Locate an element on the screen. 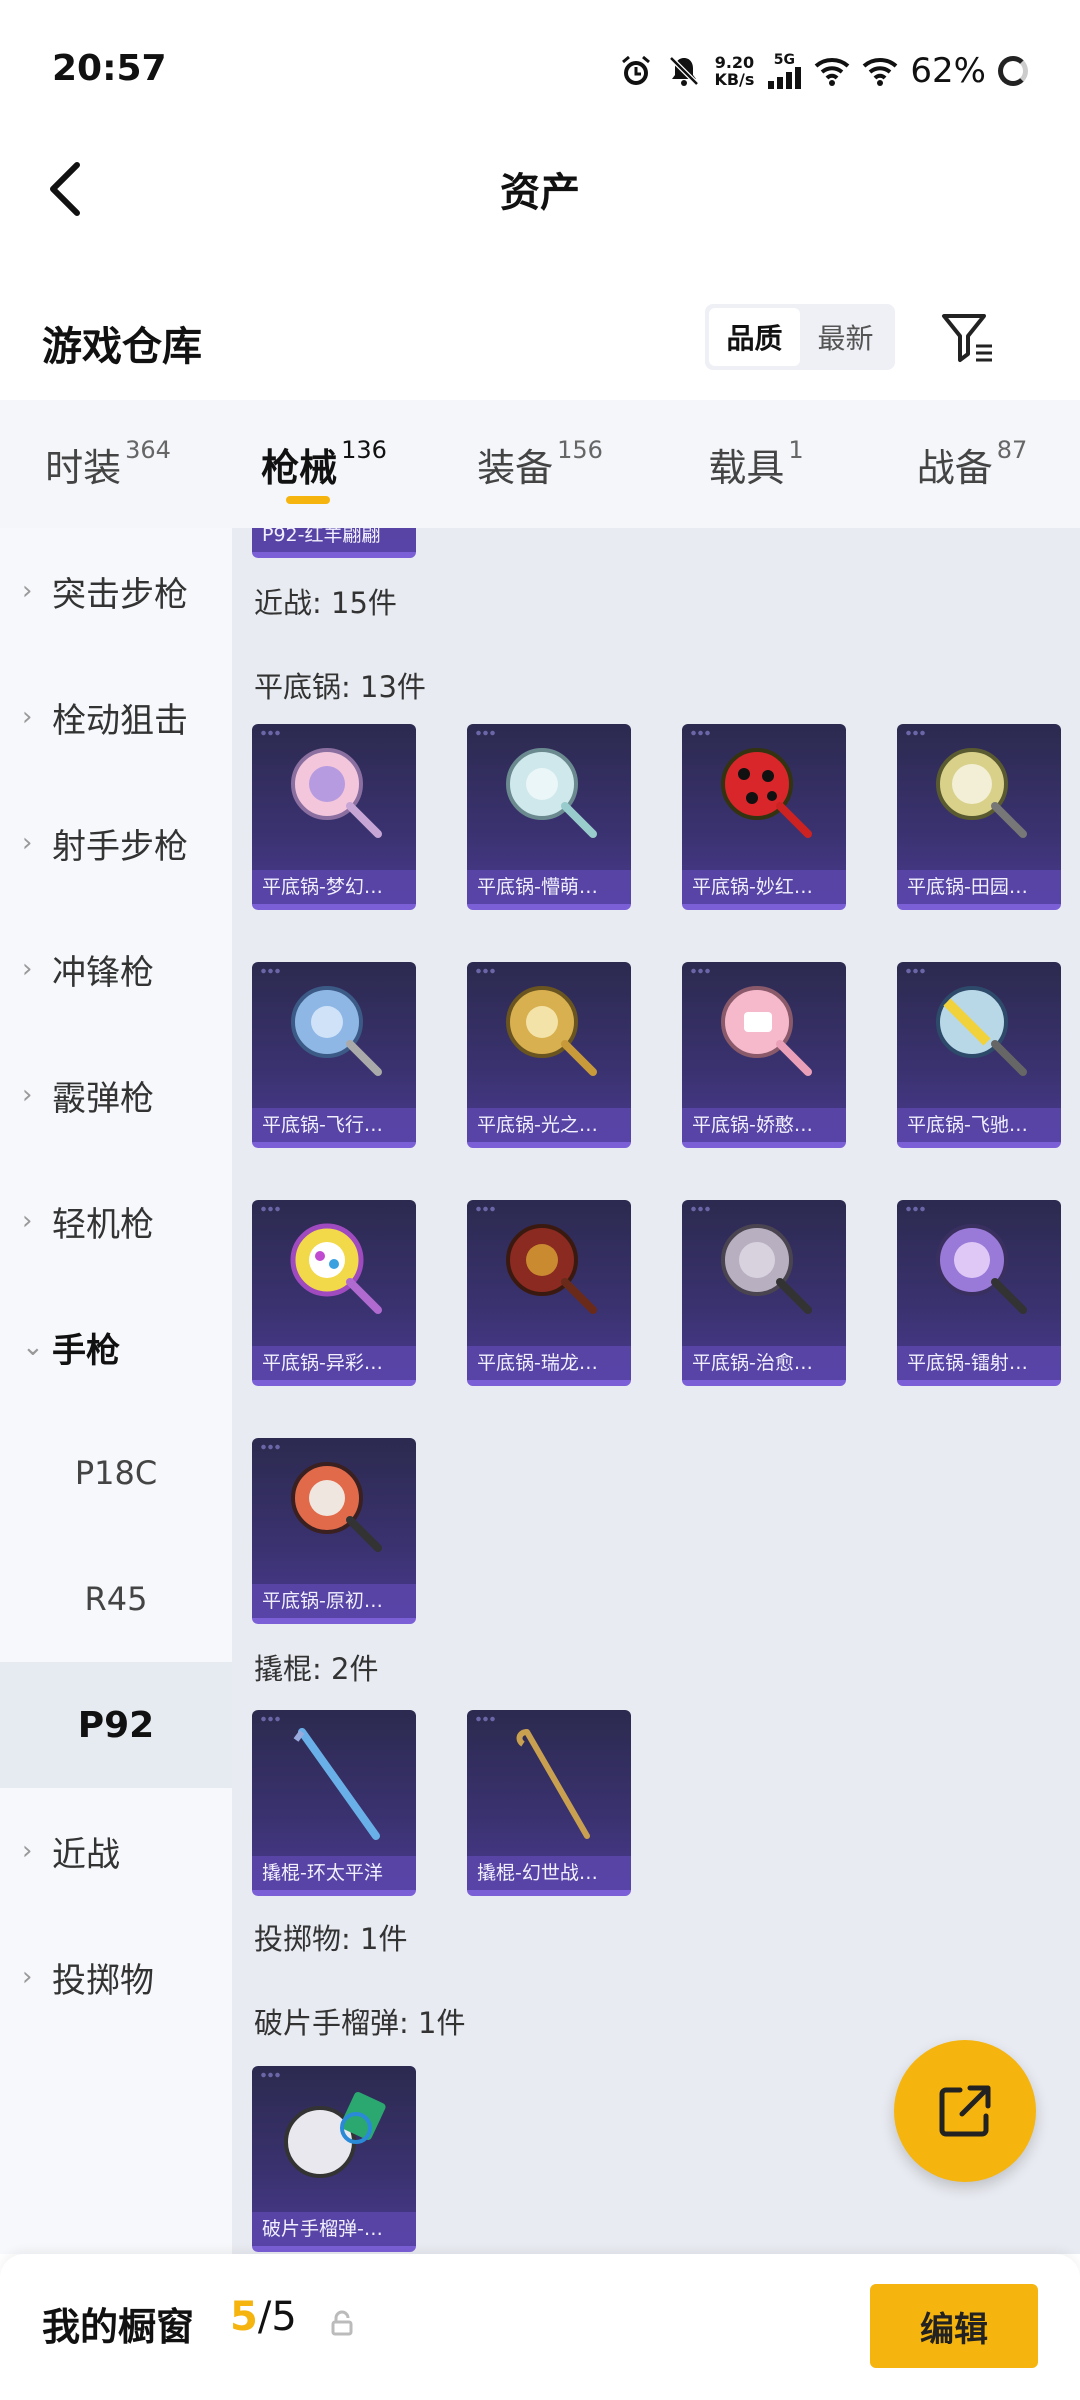  edit-button: 编辑 is located at coordinates (954, 2326).